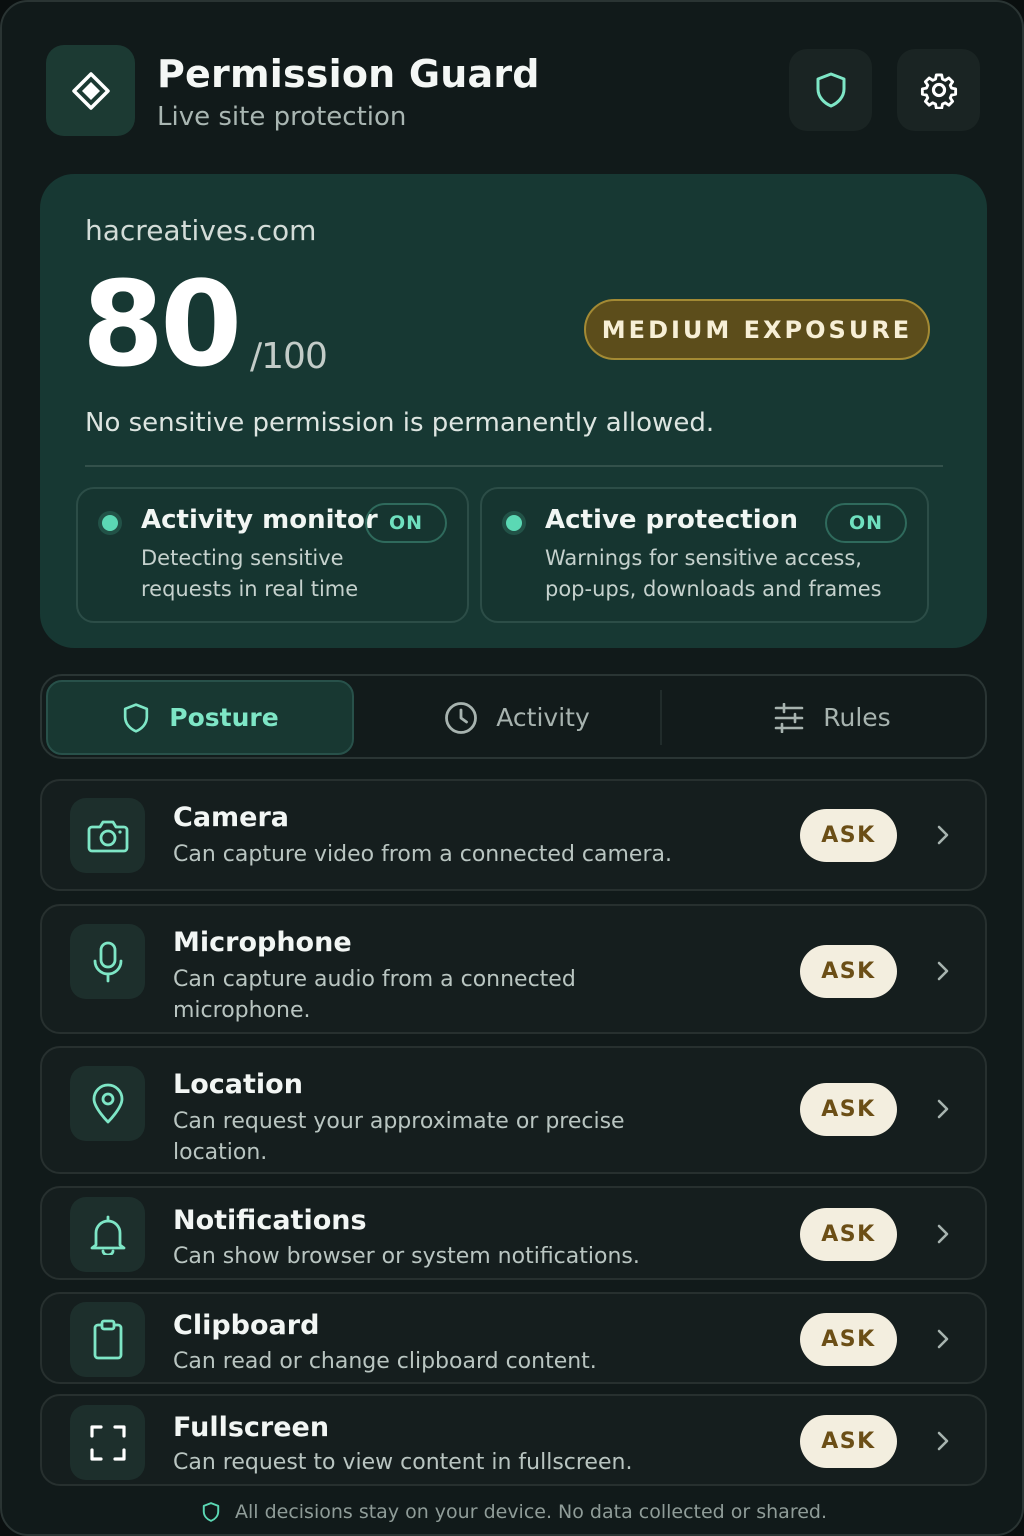 The height and width of the screenshot is (1536, 1024). I want to click on status-desc-line: Detecting sensitive, so click(242, 558).